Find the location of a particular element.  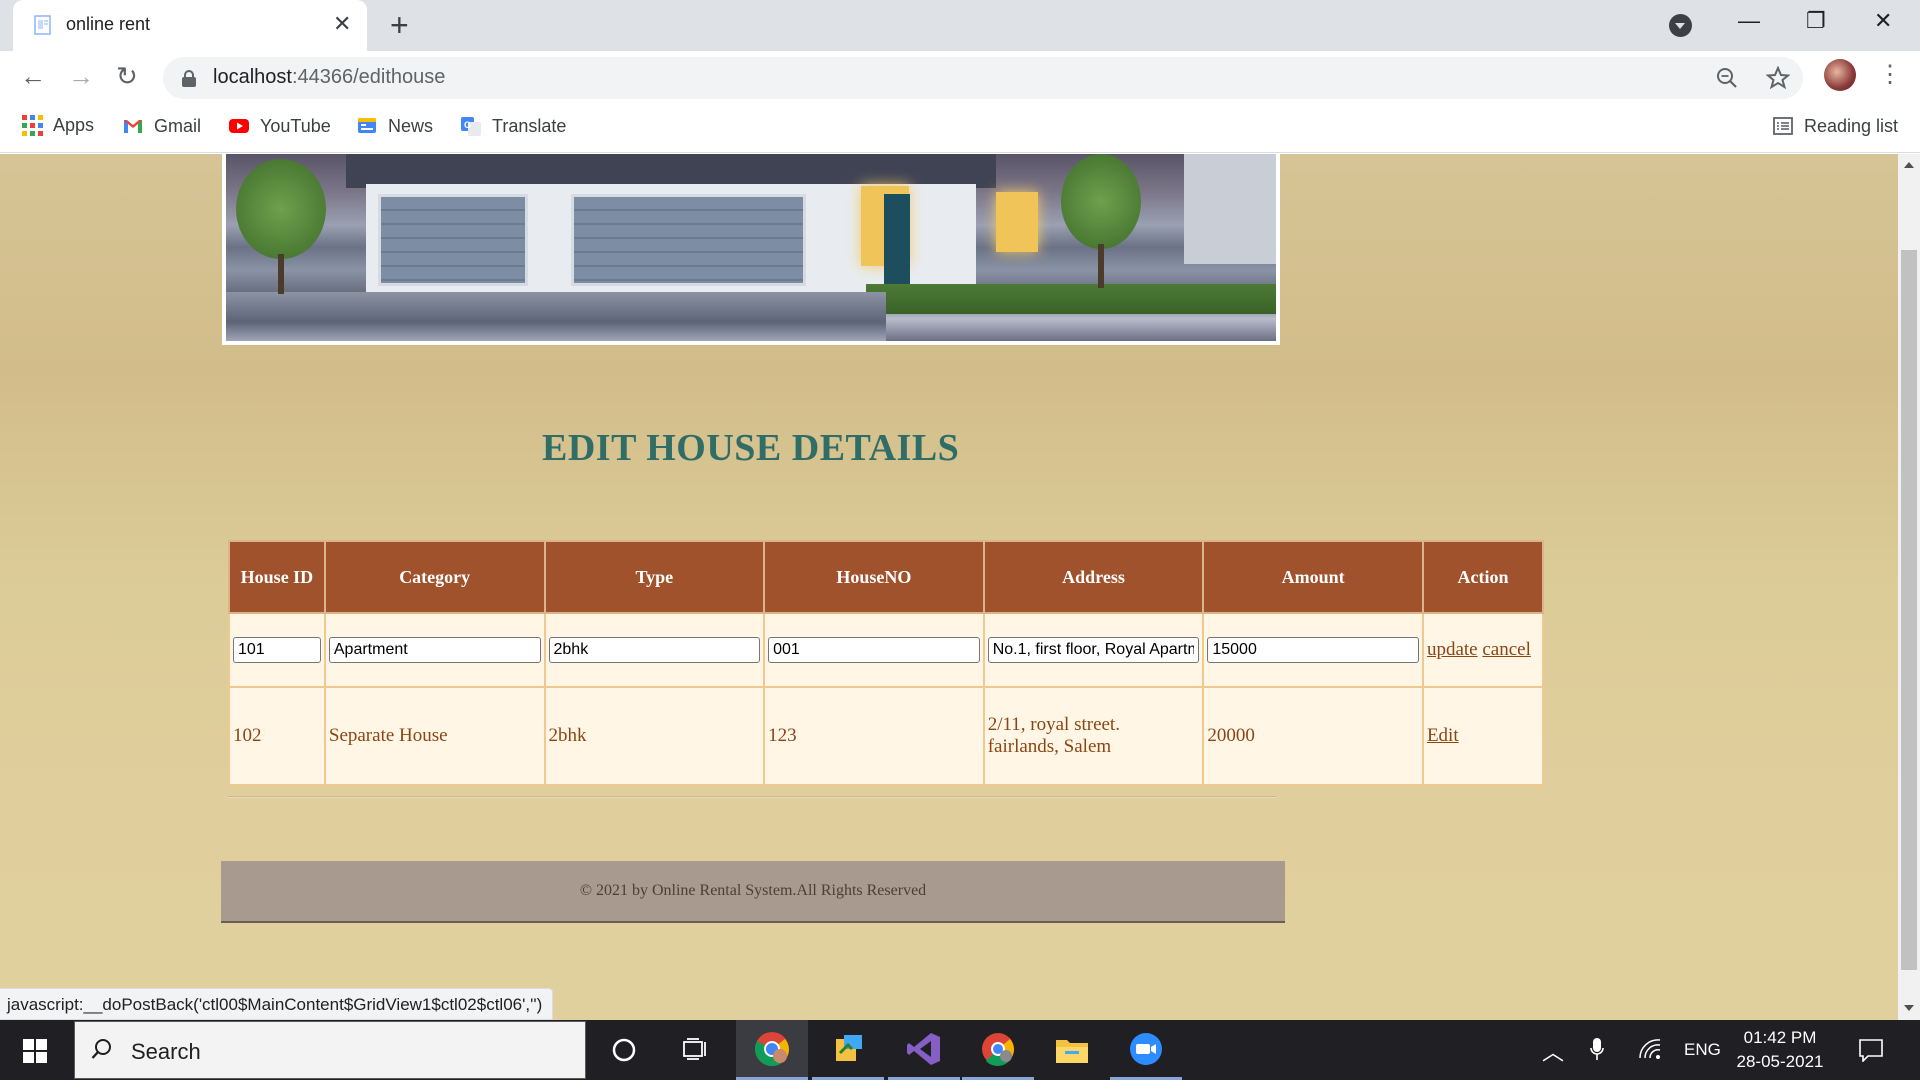

house-no-input is located at coordinates (874, 650).